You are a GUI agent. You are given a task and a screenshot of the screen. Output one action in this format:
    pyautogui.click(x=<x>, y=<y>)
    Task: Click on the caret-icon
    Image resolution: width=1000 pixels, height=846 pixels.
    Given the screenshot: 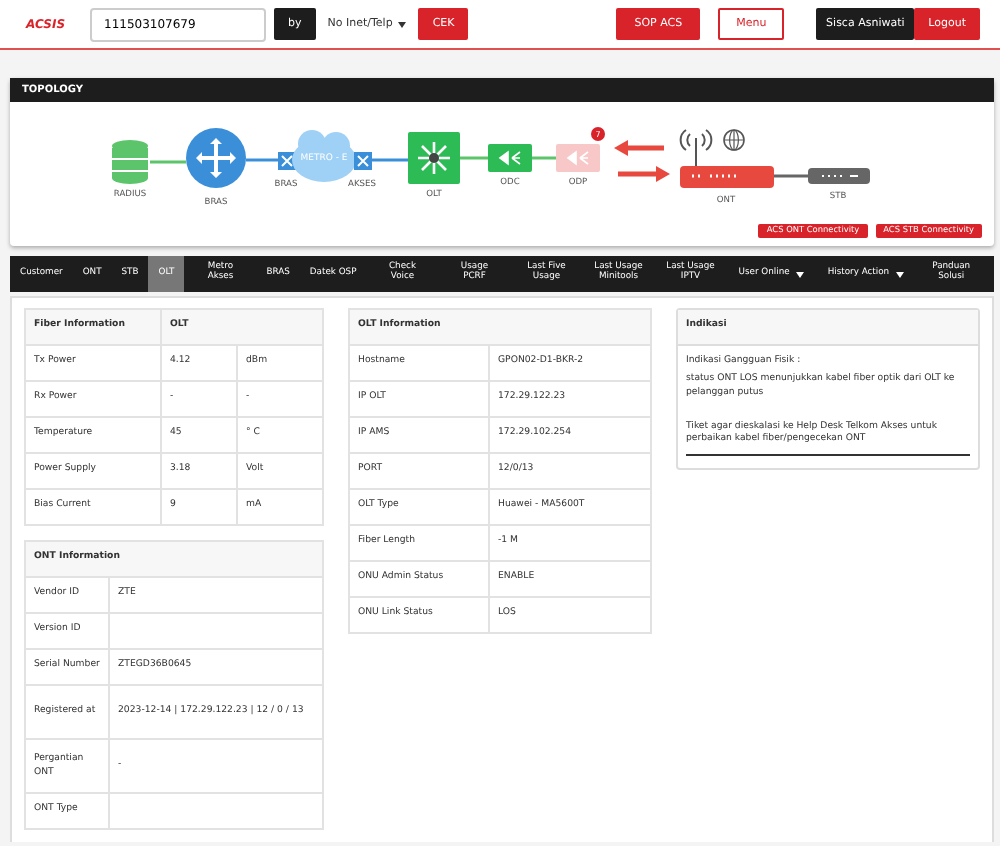 What is the action you would take?
    pyautogui.click(x=402, y=24)
    